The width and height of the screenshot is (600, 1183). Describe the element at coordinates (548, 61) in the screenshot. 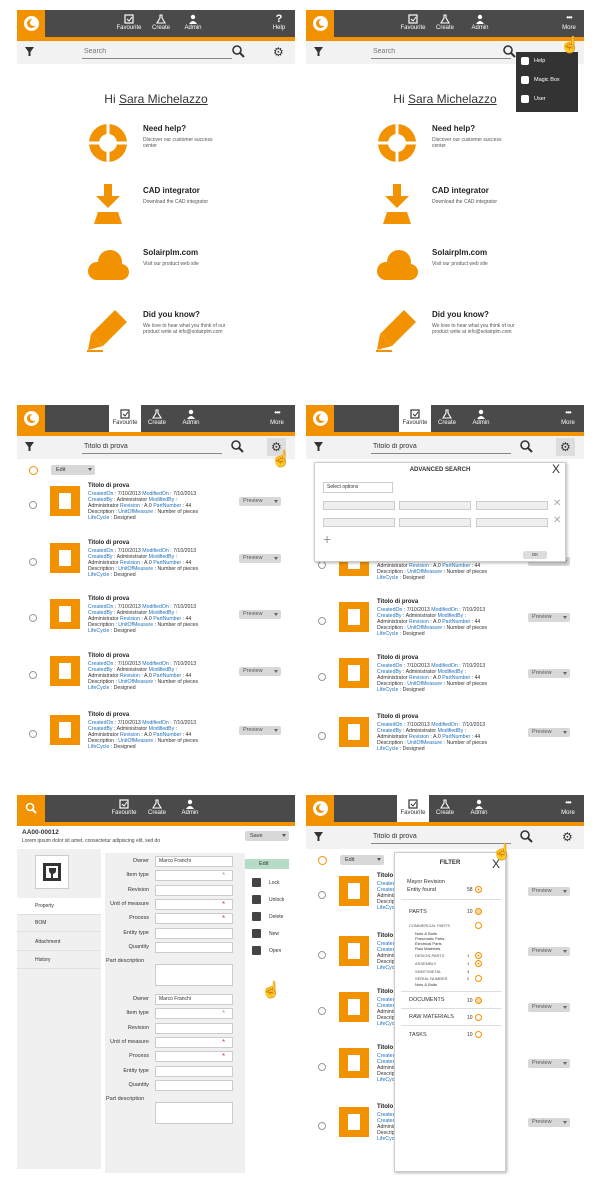

I see `menu-item-help: Help` at that location.